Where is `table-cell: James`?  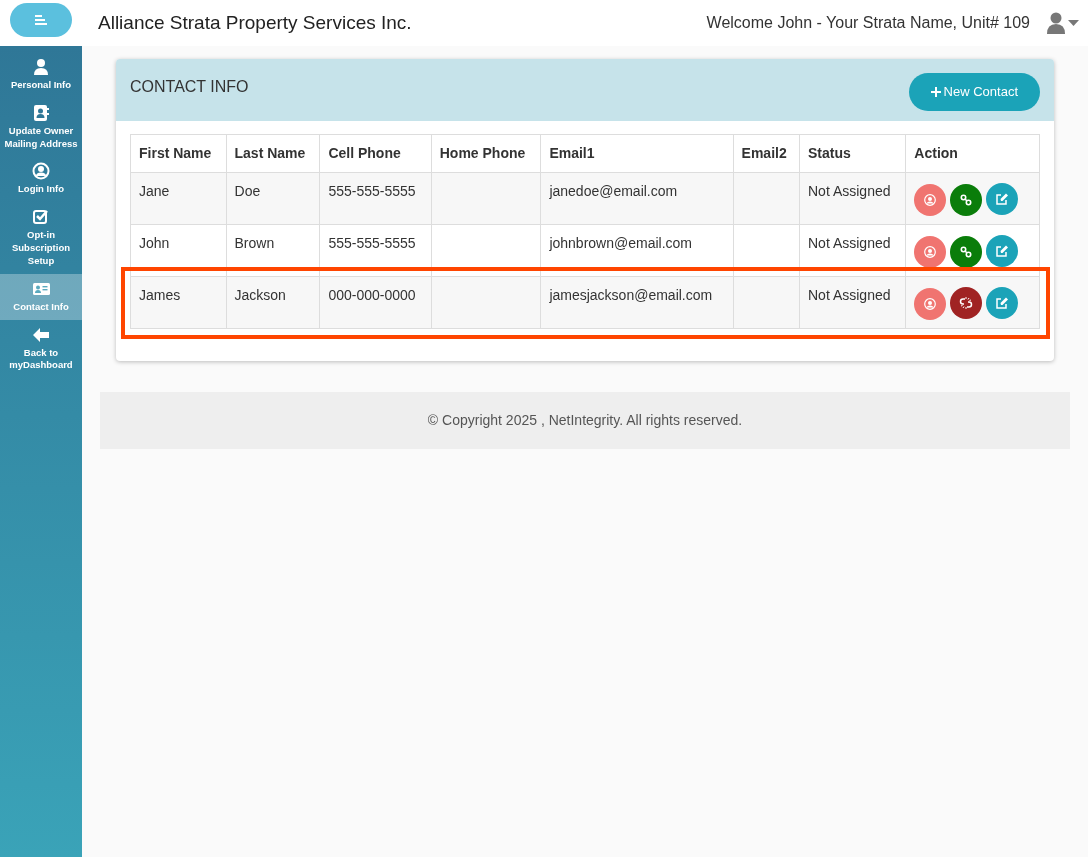 table-cell: James is located at coordinates (178, 302).